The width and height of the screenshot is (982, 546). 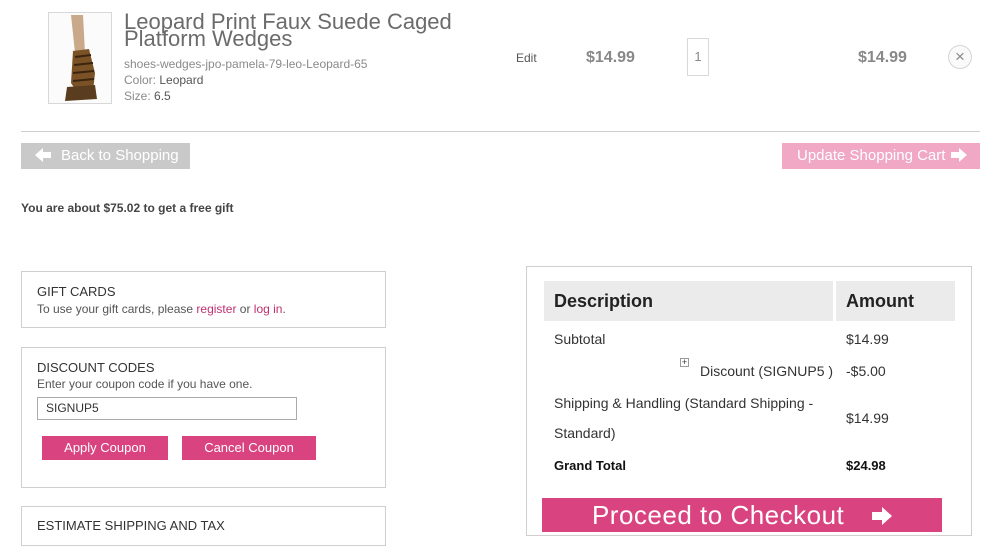 What do you see at coordinates (688, 301) in the screenshot?
I see `description-header: Description` at bounding box center [688, 301].